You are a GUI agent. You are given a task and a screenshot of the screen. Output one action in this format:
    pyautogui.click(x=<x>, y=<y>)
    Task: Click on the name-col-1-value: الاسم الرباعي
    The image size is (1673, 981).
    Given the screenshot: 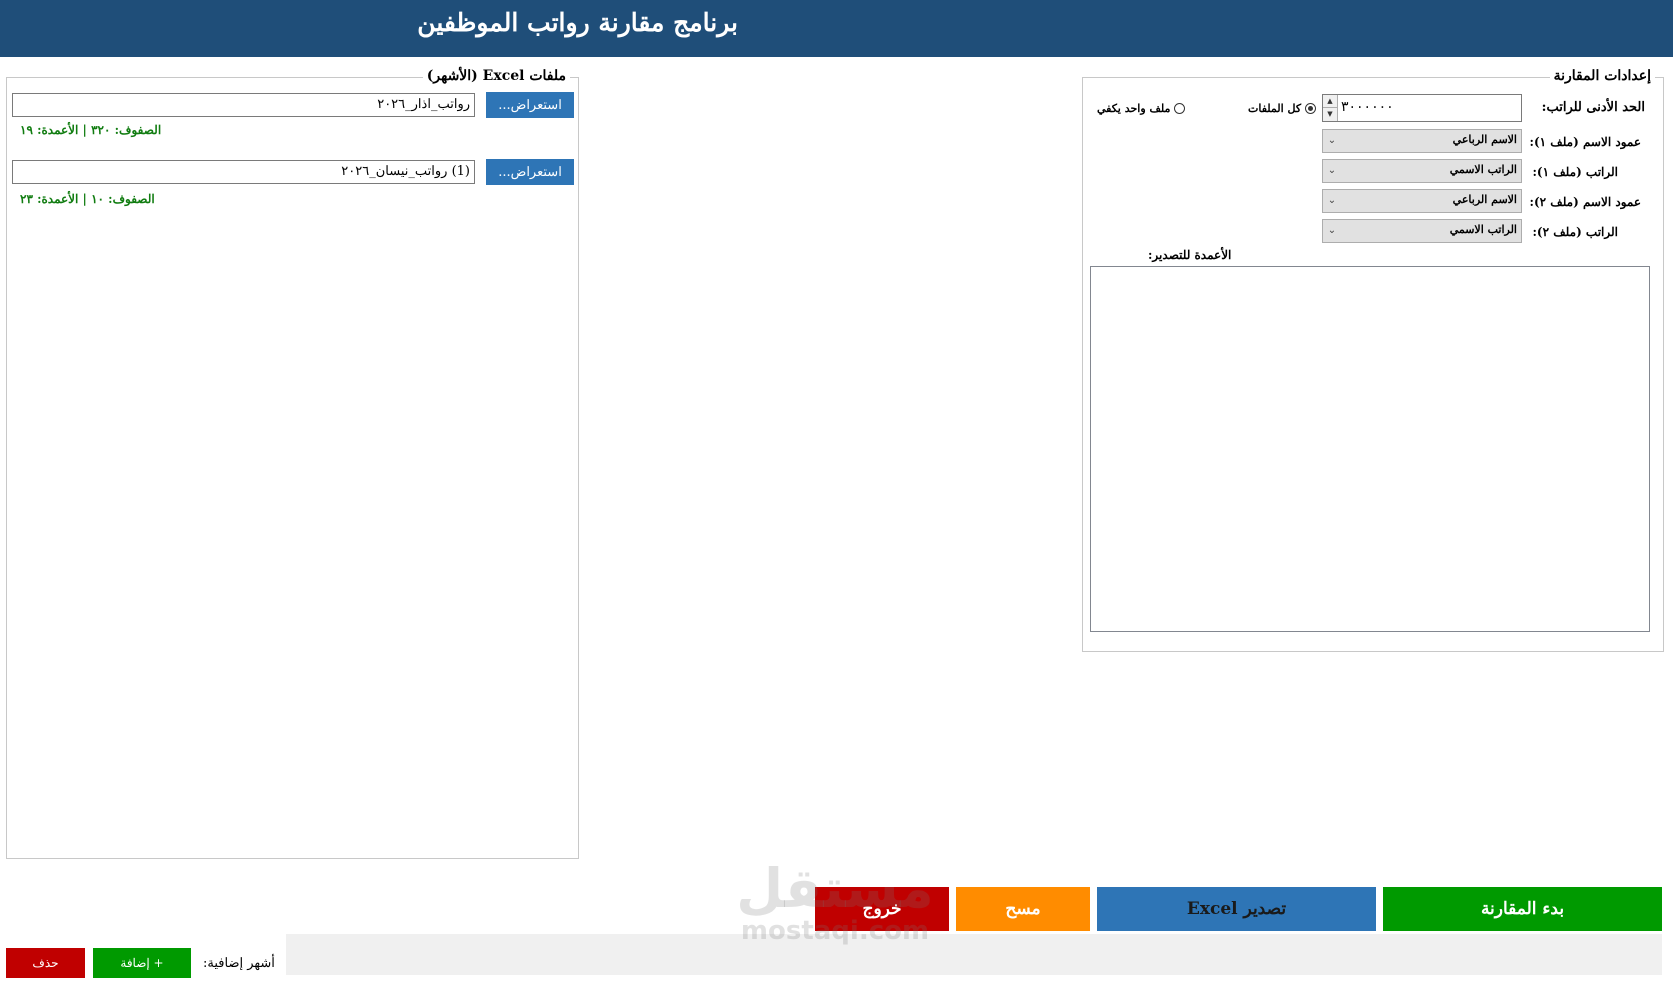 What is the action you would take?
    pyautogui.click(x=1484, y=139)
    